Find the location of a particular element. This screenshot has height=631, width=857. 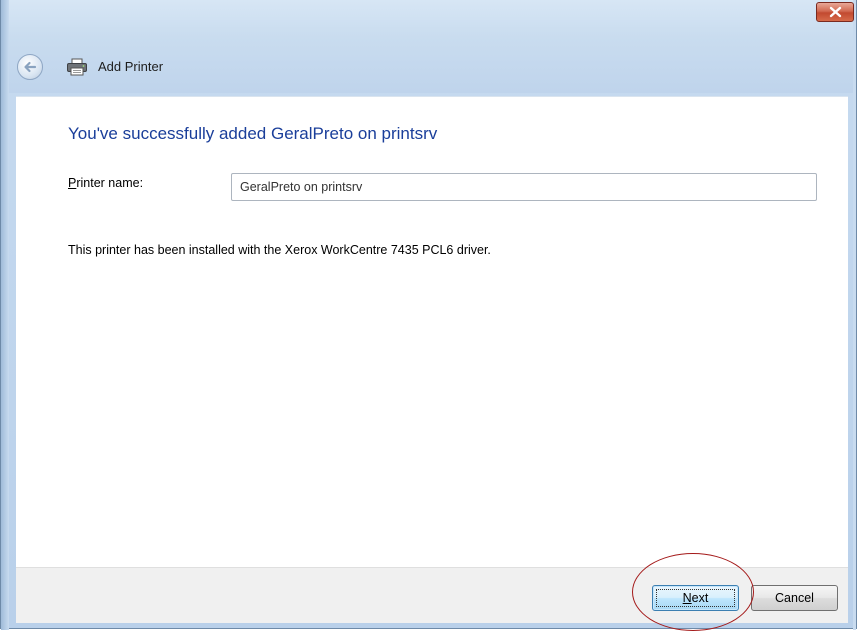

title-bar: Add Printer is located at coordinates (431, 46).